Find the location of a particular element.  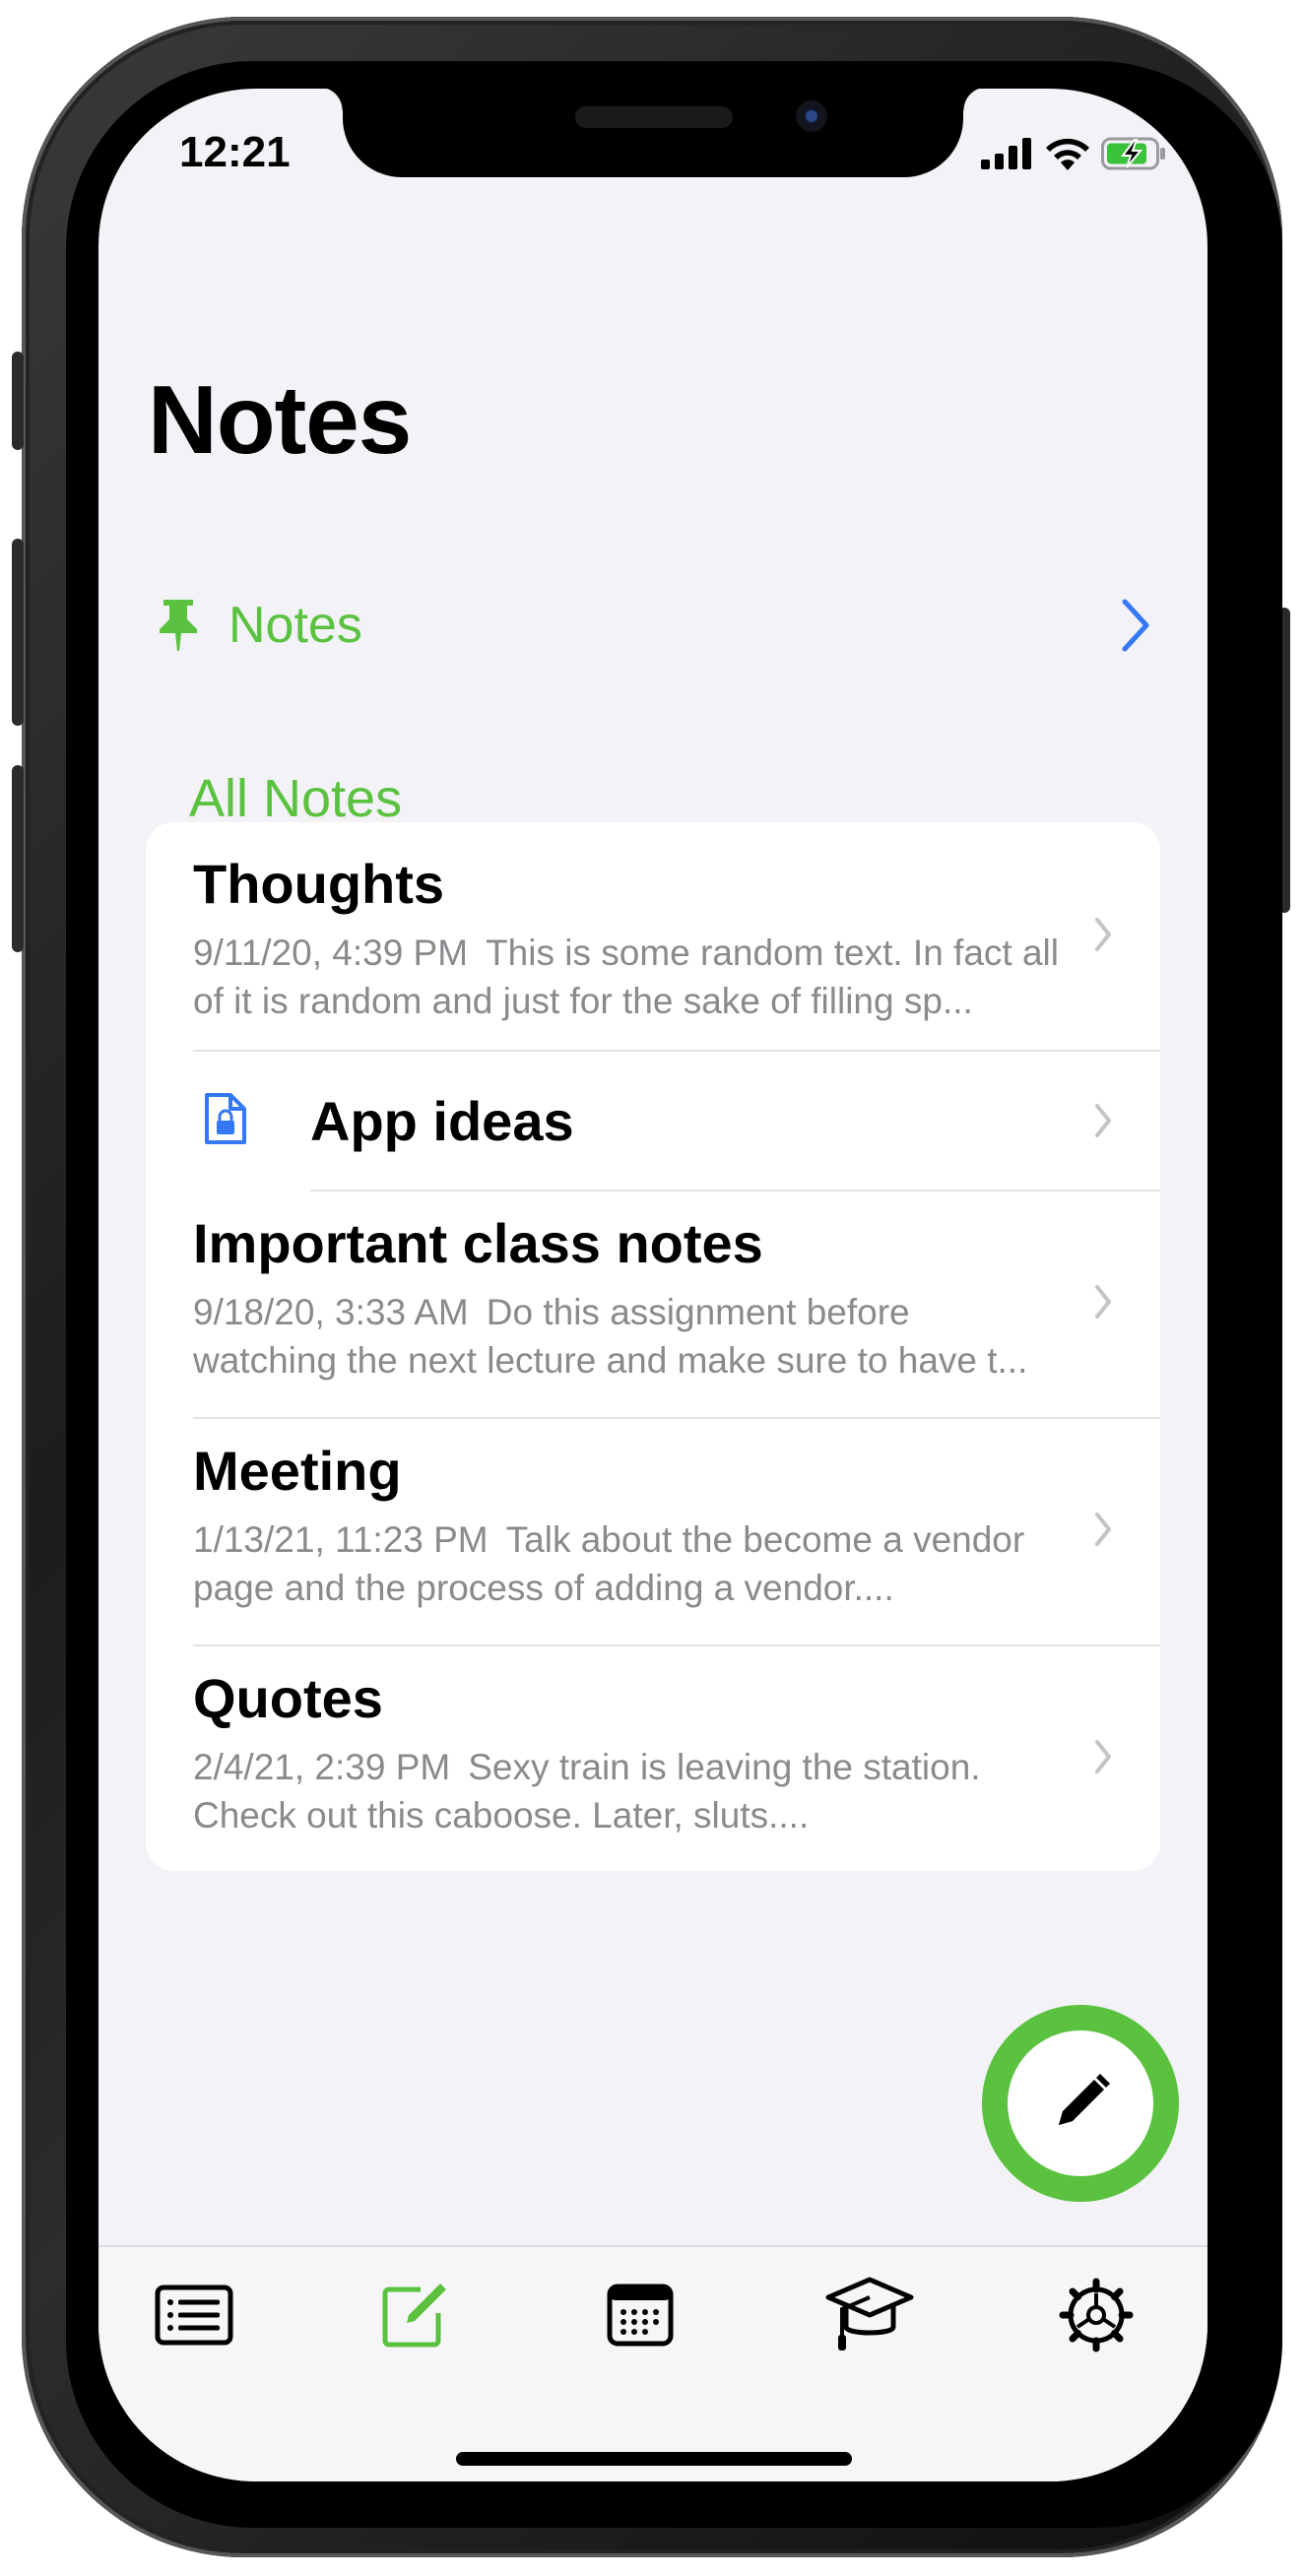

notch is located at coordinates (653, 133).